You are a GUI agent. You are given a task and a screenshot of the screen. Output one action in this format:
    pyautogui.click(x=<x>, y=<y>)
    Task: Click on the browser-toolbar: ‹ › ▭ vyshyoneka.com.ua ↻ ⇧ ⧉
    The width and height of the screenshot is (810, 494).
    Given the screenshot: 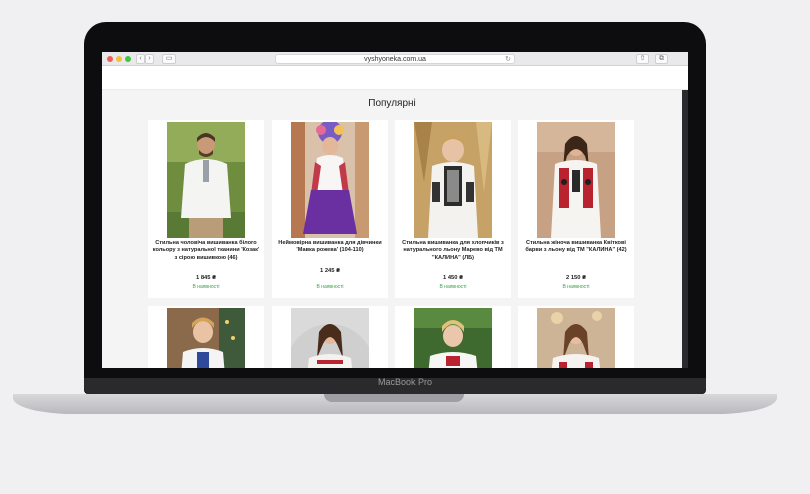 What is the action you would take?
    pyautogui.click(x=395, y=59)
    